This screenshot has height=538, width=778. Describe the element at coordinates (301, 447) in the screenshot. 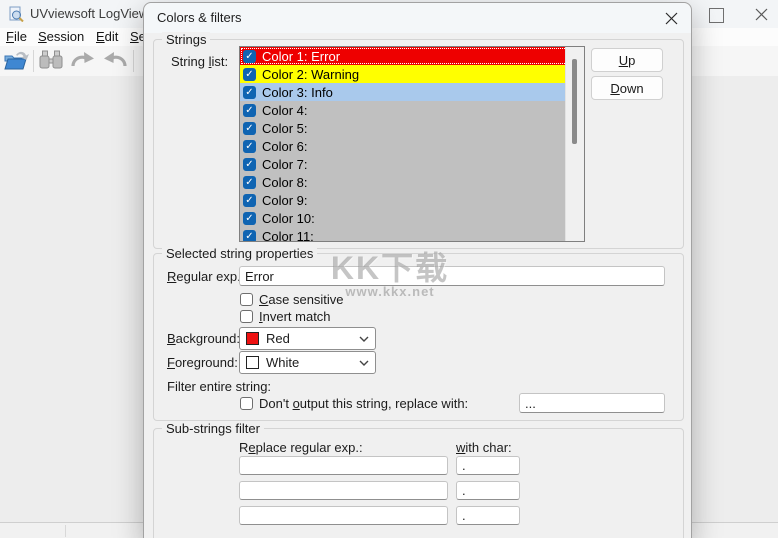

I see `replace-regex-header: Replace regular exp.:` at that location.